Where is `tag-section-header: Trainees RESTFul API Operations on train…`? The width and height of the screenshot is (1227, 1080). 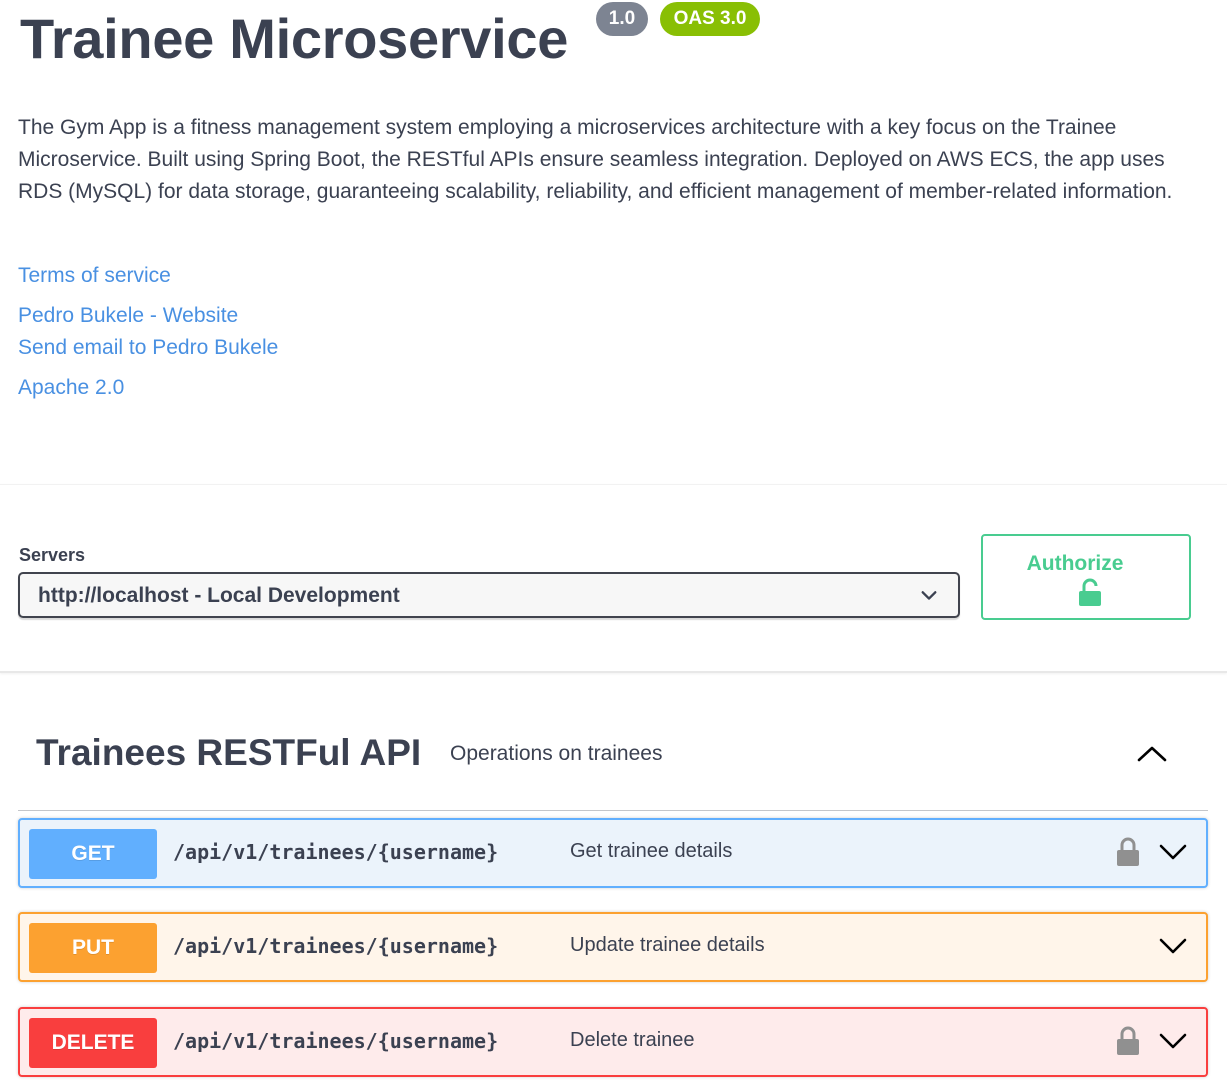 tag-section-header: Trainees RESTFul API Operations on train… is located at coordinates (613, 765).